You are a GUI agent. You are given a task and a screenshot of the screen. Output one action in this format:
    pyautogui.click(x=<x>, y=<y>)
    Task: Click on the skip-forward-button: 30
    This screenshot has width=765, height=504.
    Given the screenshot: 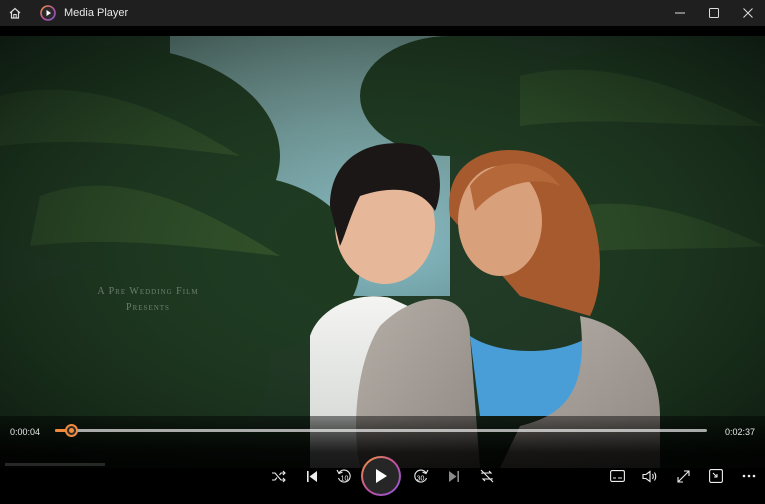 What is the action you would take?
    pyautogui.click(x=421, y=476)
    